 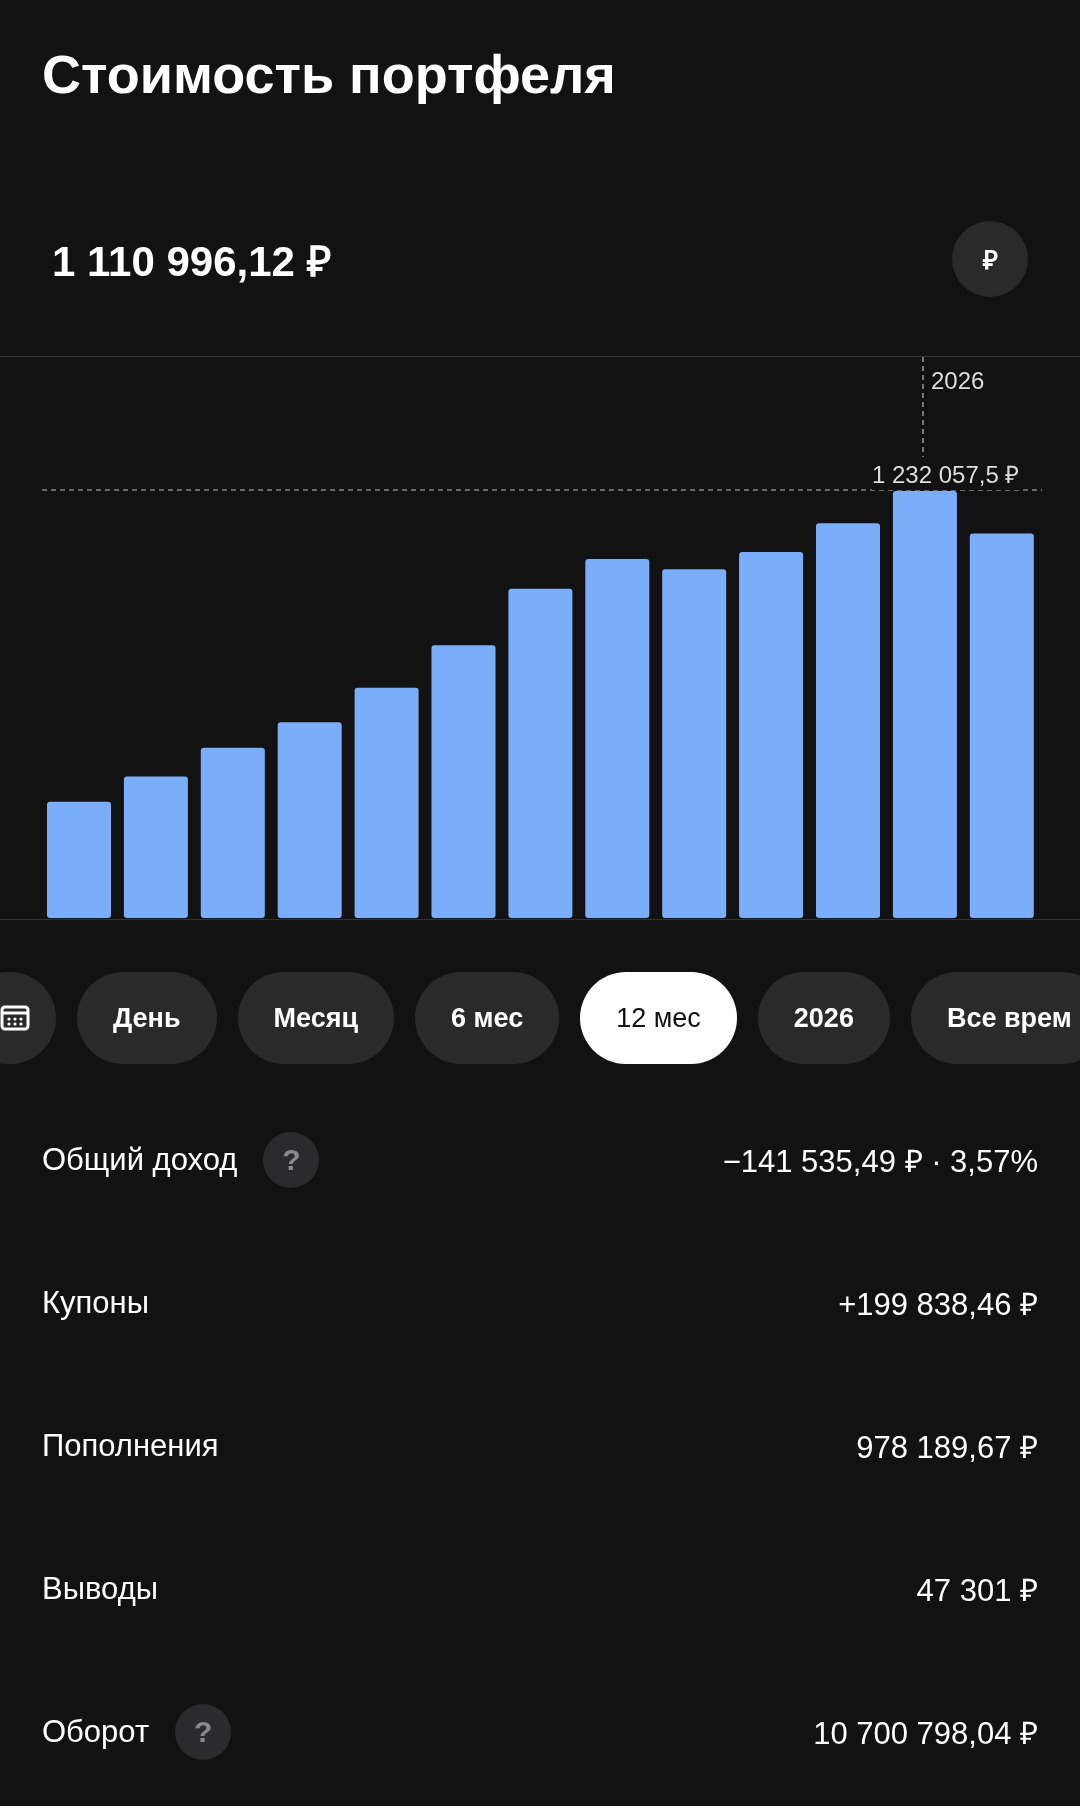 I want to click on stat-value: +199 838,46 ₽, so click(x=938, y=1304).